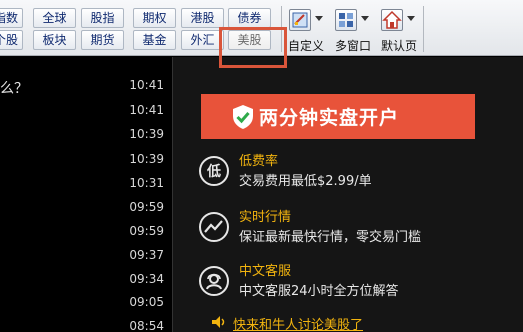 The height and width of the screenshot is (332, 523). Describe the element at coordinates (300, 20) in the screenshot. I see `custom-layout-icon` at that location.